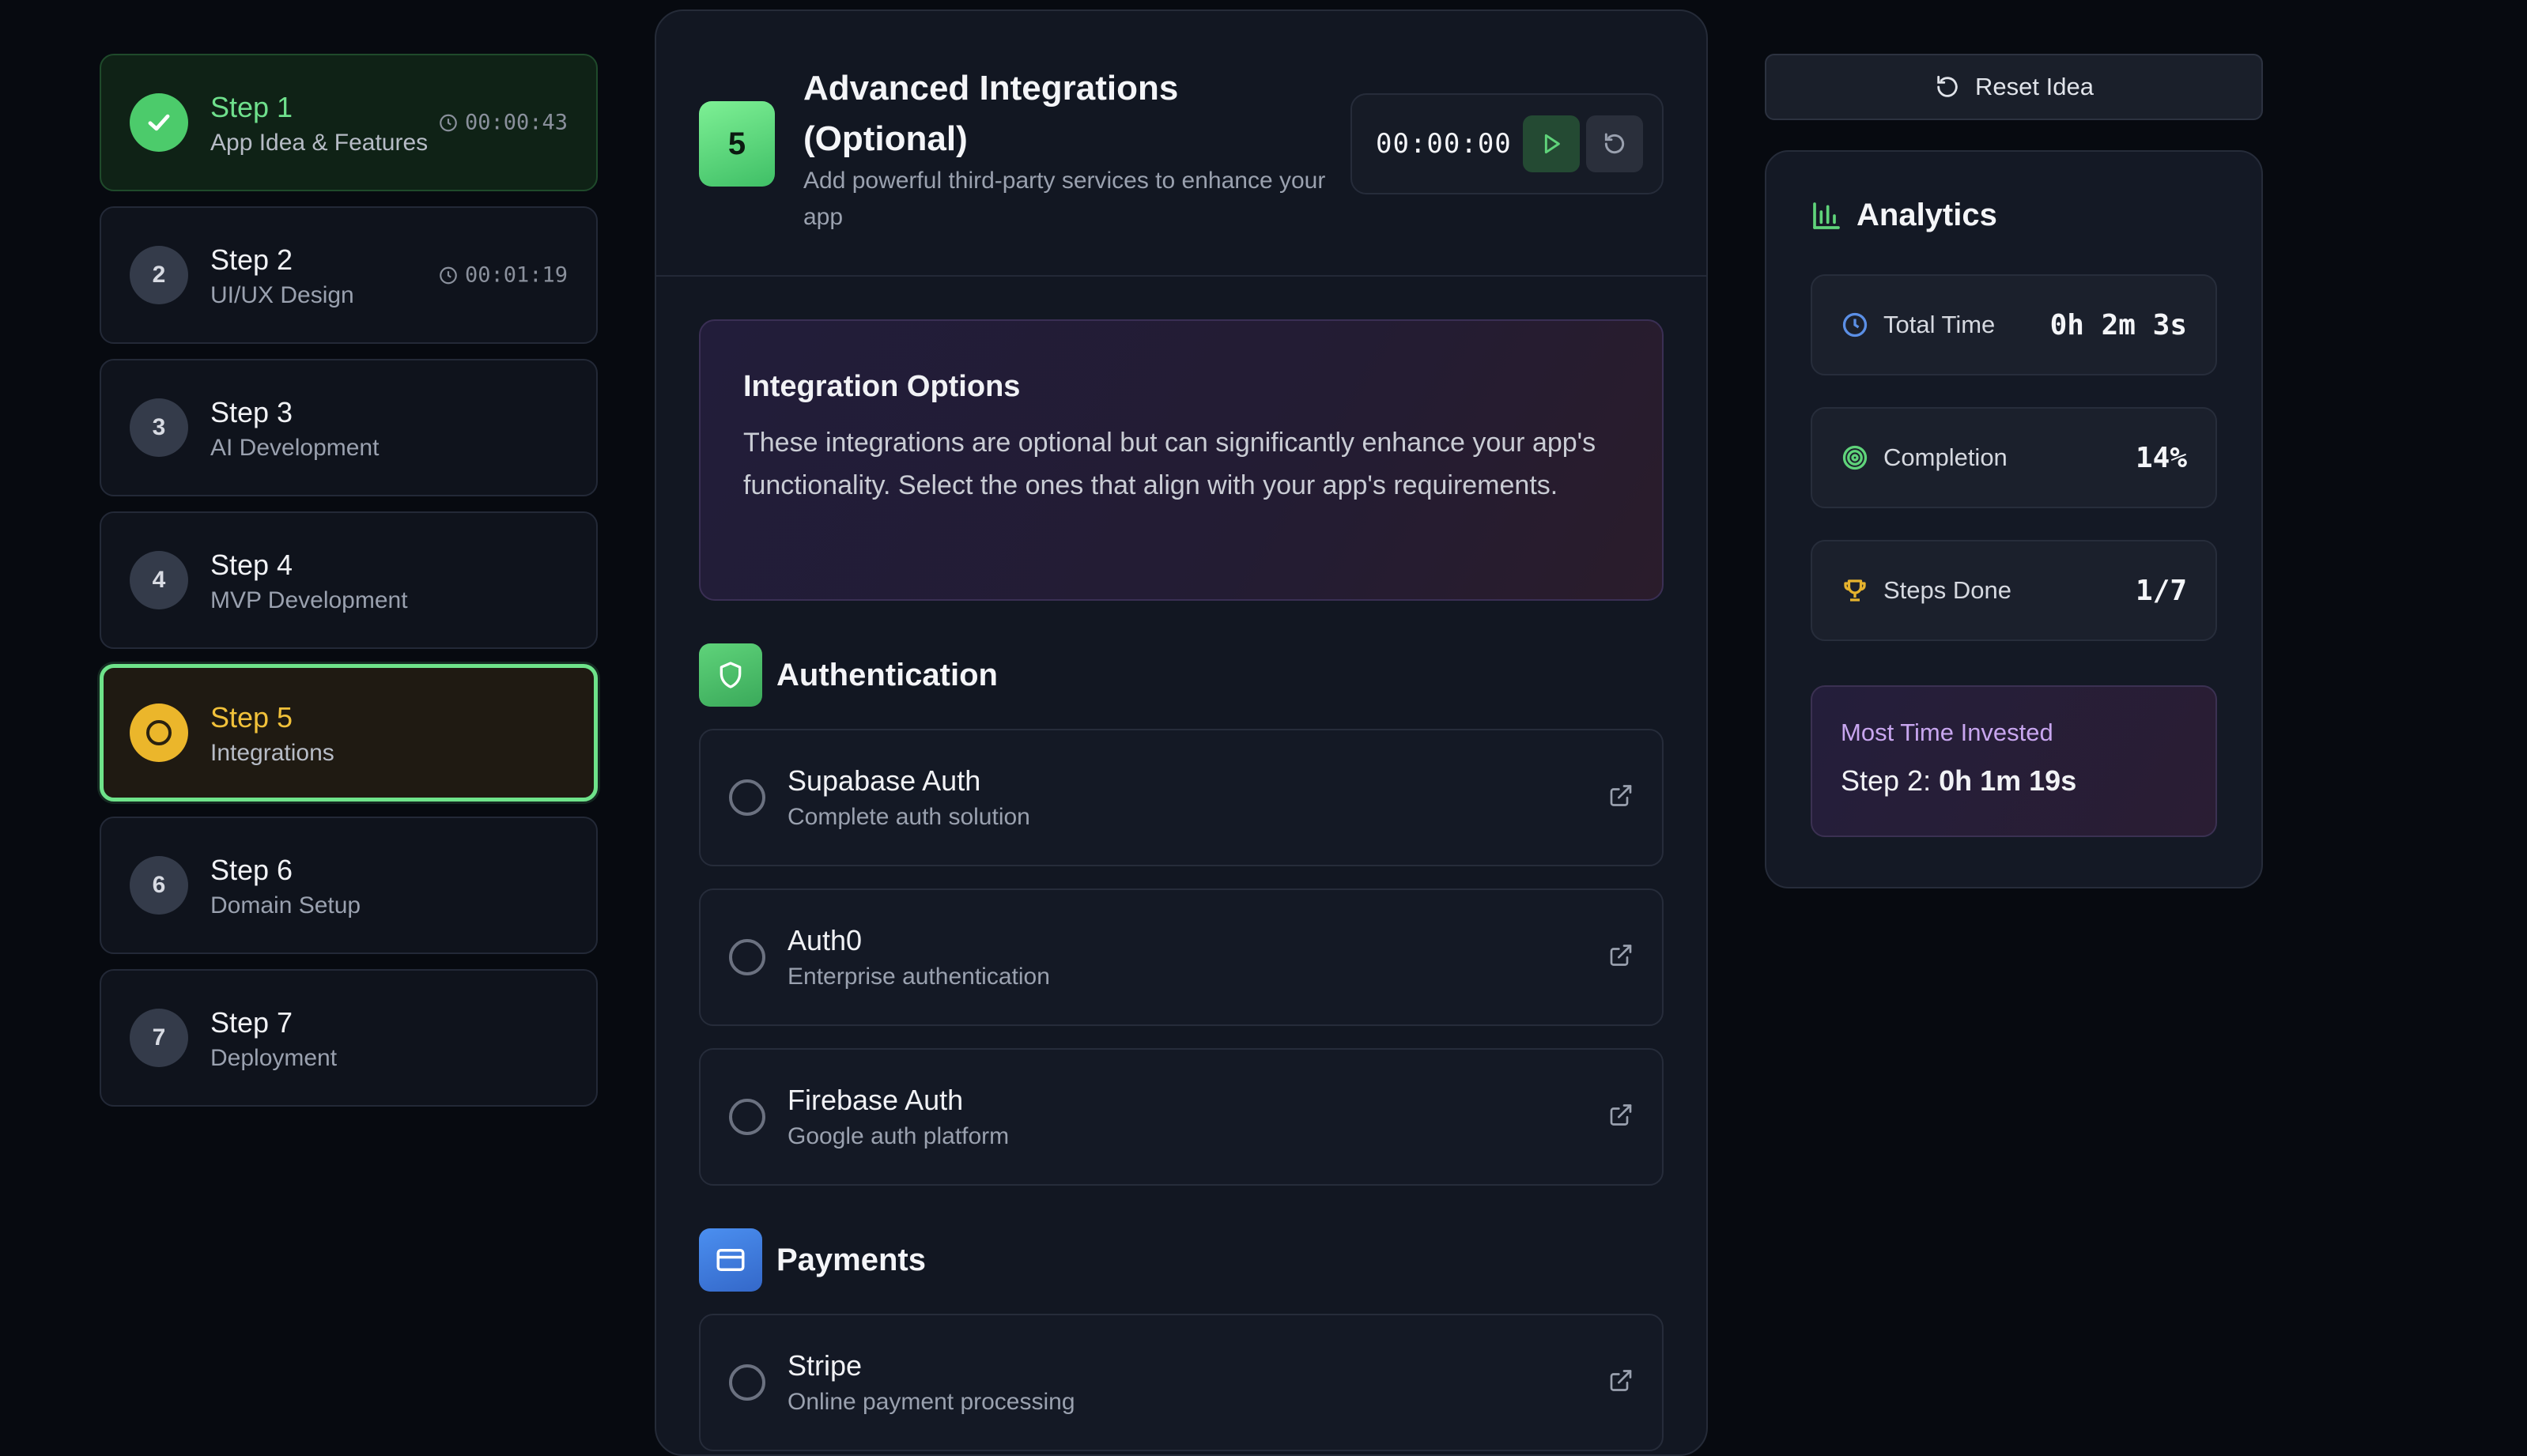 The width and height of the screenshot is (2527, 1456). What do you see at coordinates (2014, 324) in the screenshot?
I see `stat-total-time: Total Time 0h 2m 3s` at bounding box center [2014, 324].